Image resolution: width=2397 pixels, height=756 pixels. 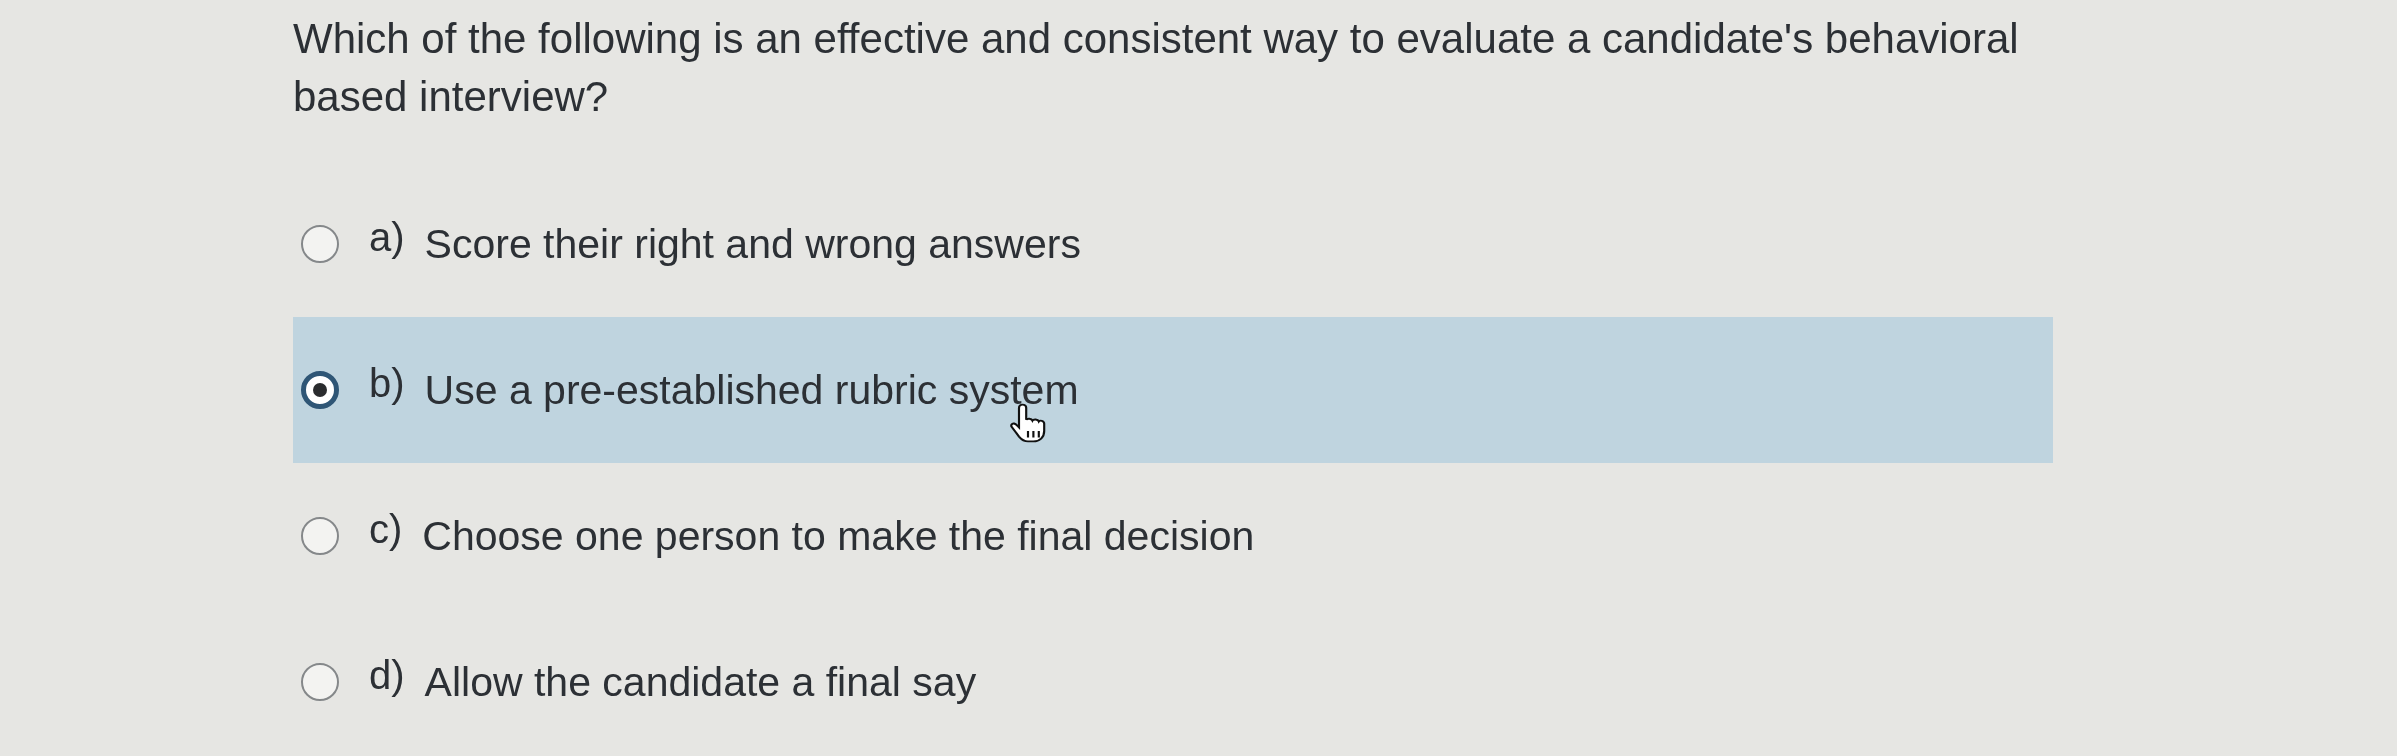 I want to click on option-letter: a), so click(x=387, y=237).